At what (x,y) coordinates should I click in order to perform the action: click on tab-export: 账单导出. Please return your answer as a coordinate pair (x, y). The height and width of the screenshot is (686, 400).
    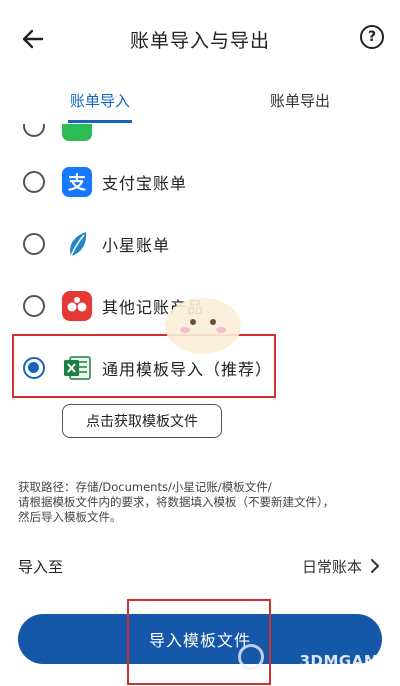
    Looking at the image, I should click on (300, 101).